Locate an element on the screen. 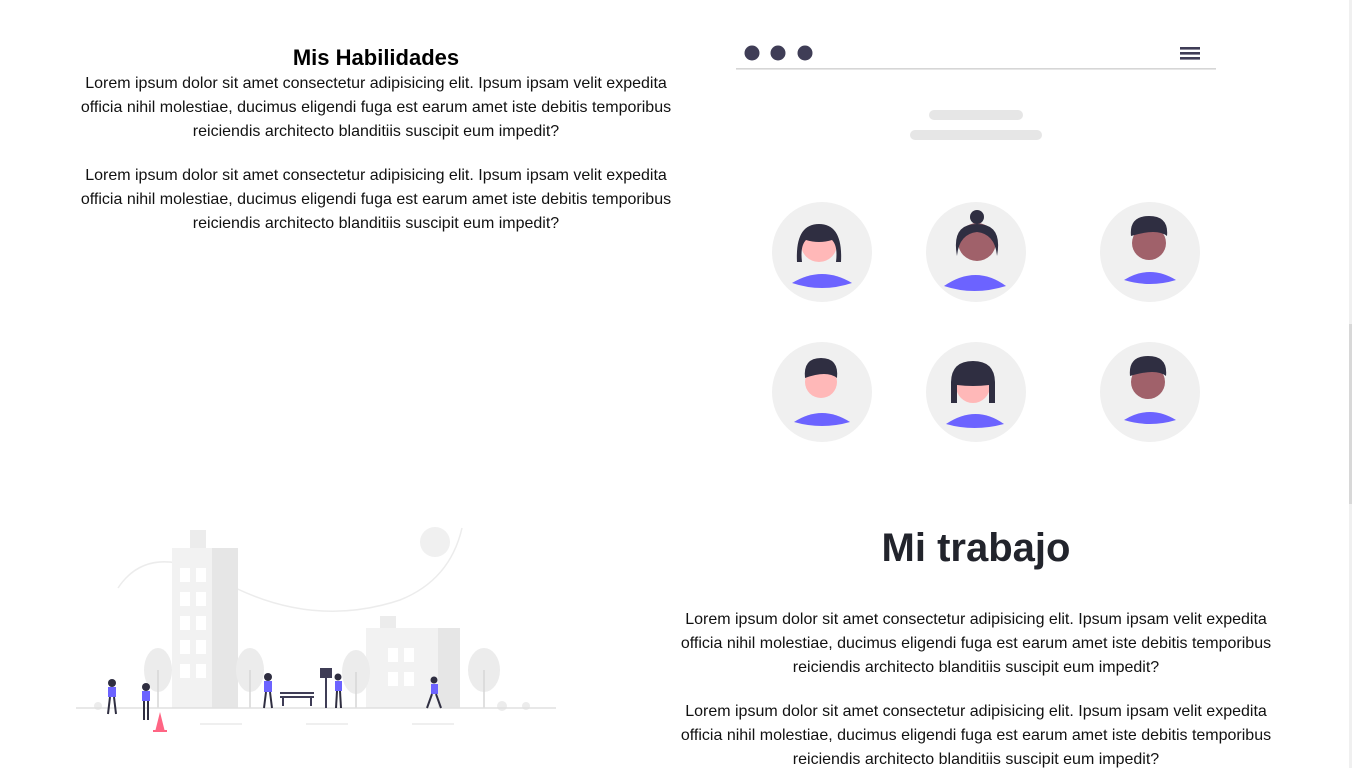 The height and width of the screenshot is (772, 1352). hamburger-menu-icon is located at coordinates (1190, 53).